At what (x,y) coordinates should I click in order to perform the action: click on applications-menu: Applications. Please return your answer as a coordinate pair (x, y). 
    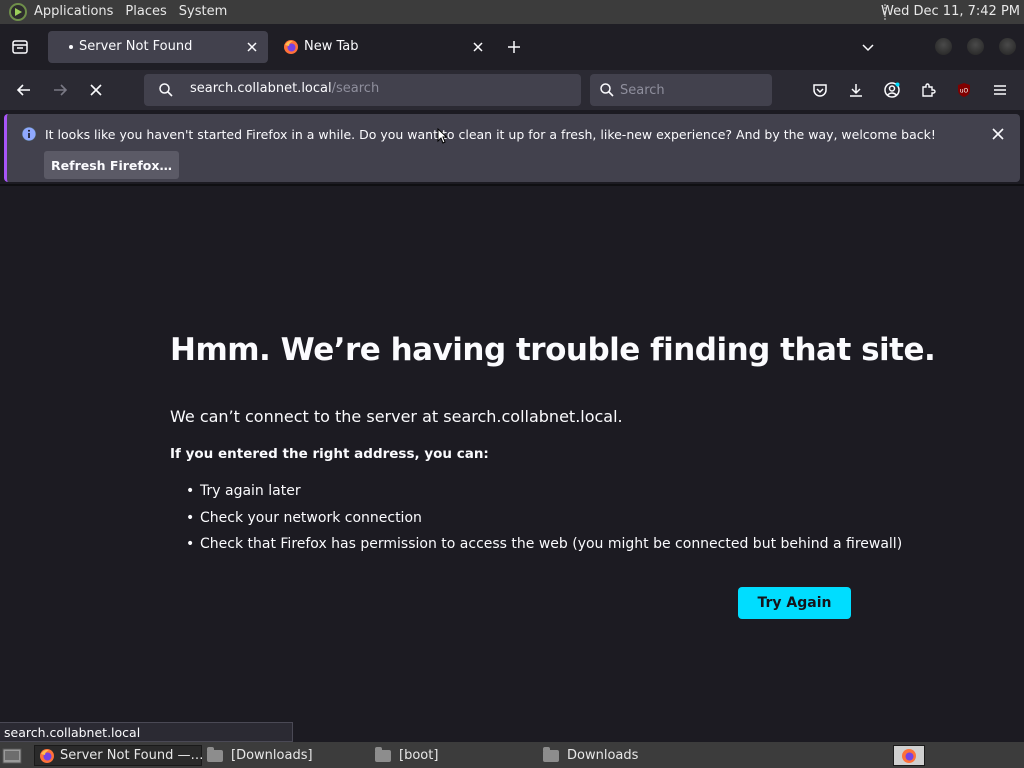
    Looking at the image, I should click on (73, 12).